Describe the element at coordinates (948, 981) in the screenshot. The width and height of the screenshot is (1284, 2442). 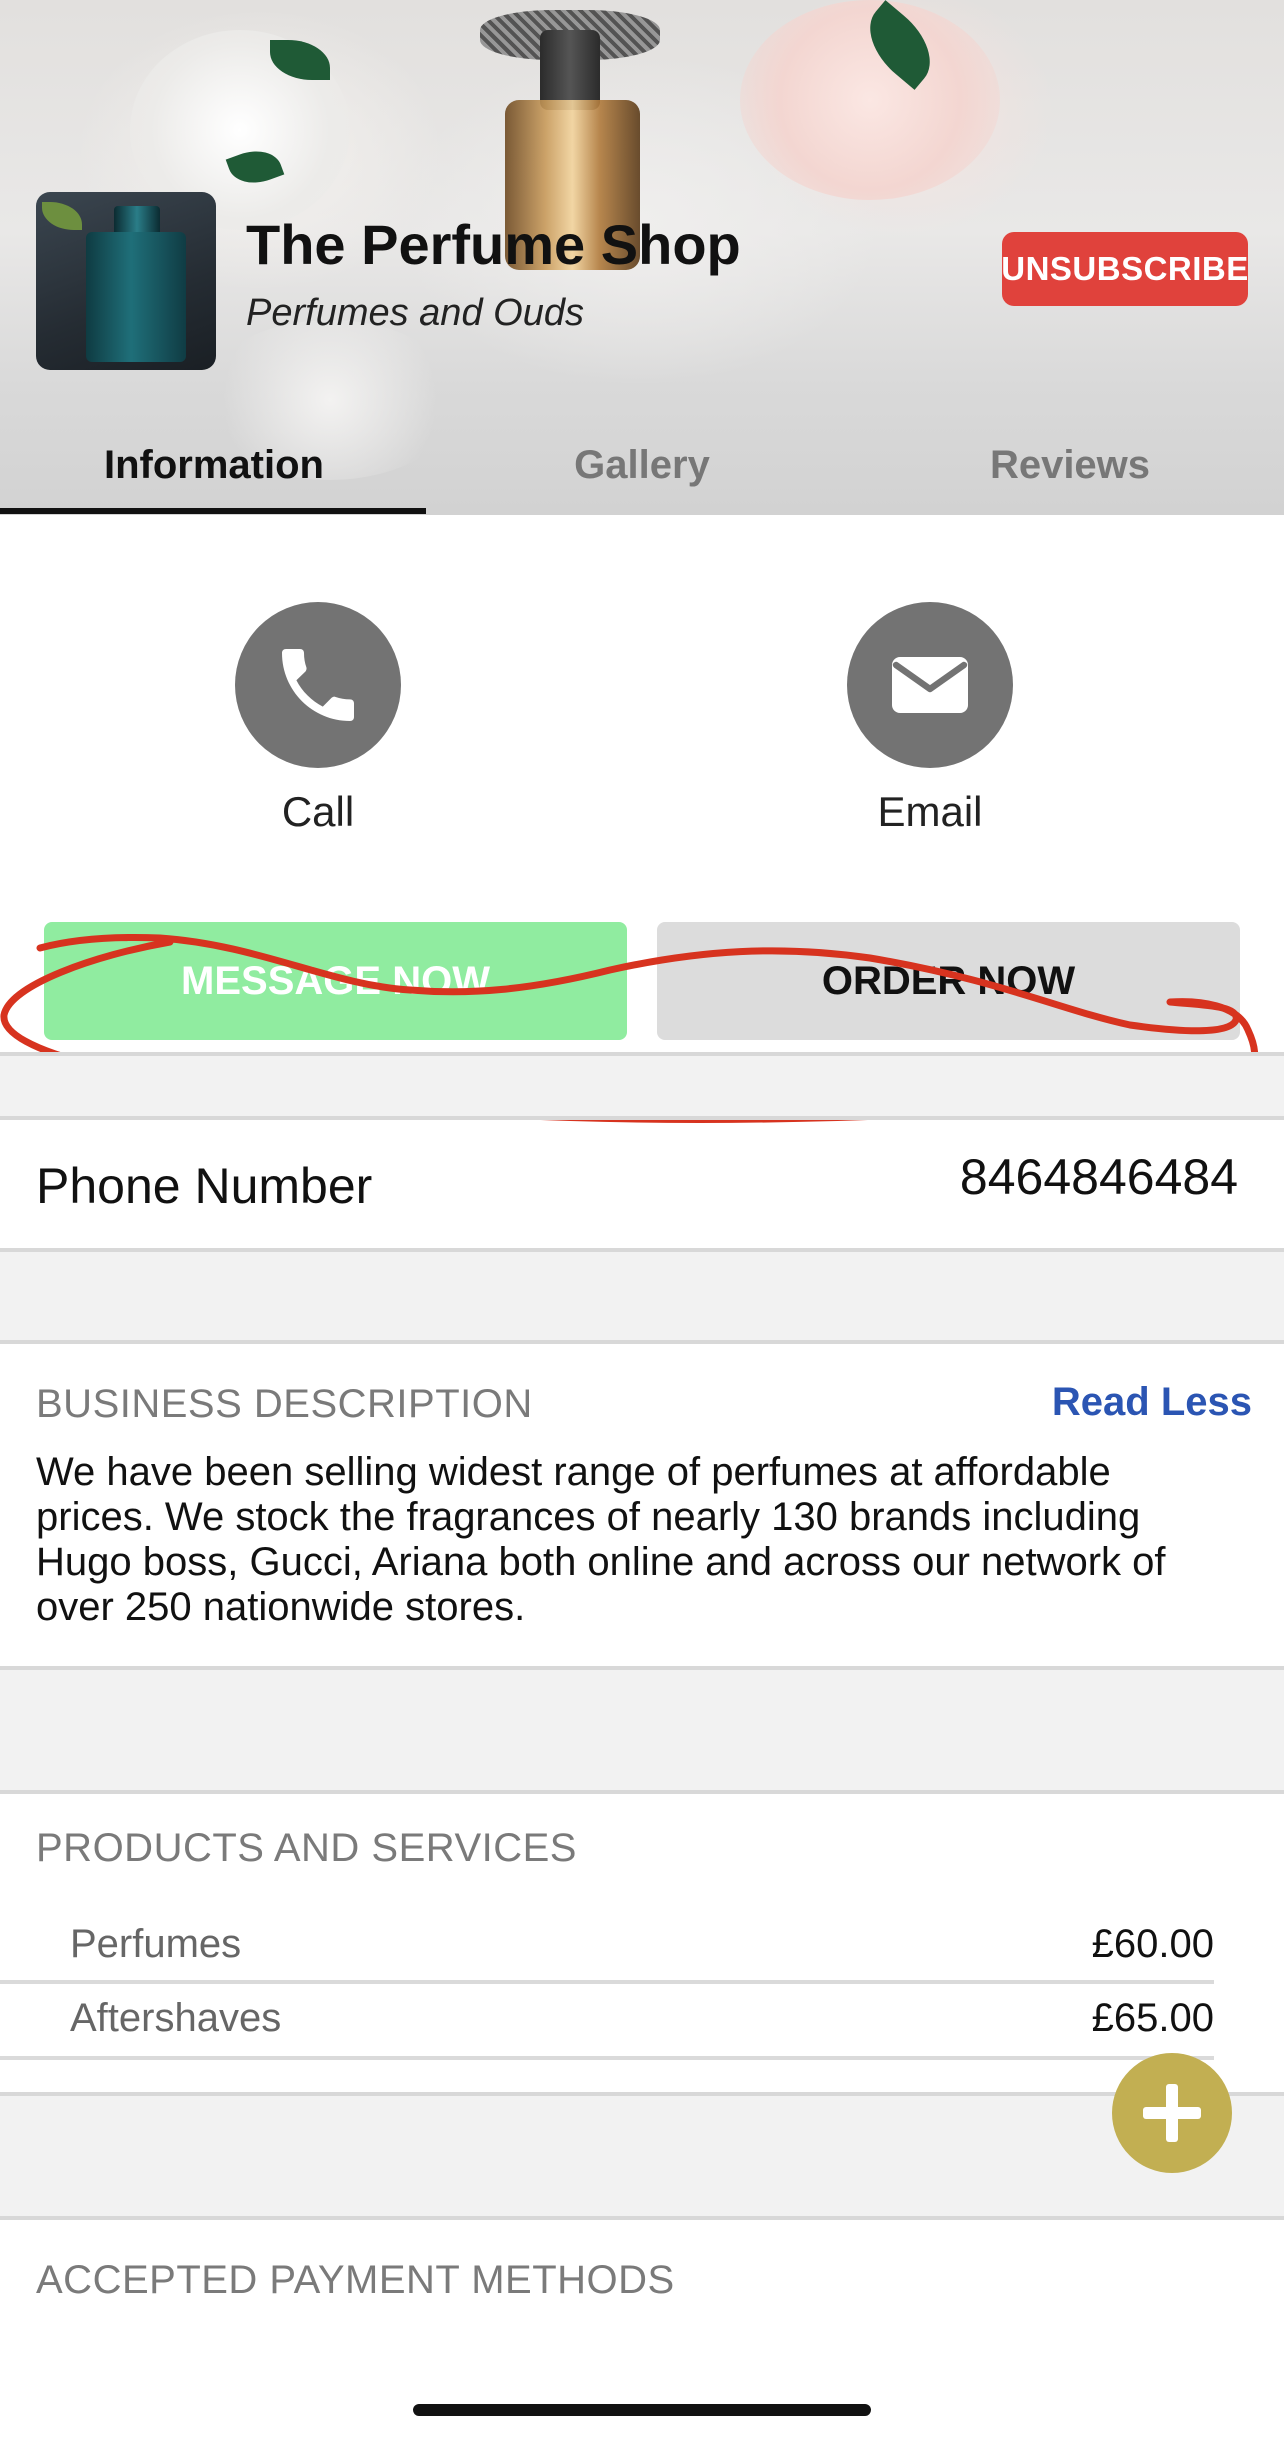
I see `order-now-button: ORDER NOW` at that location.